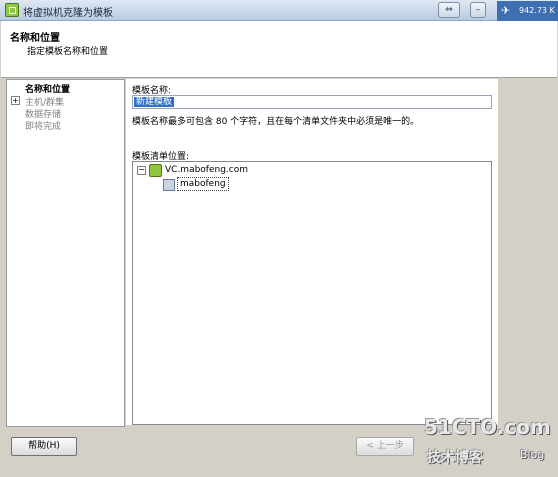  I want to click on datacenter-icon, so click(169, 185).